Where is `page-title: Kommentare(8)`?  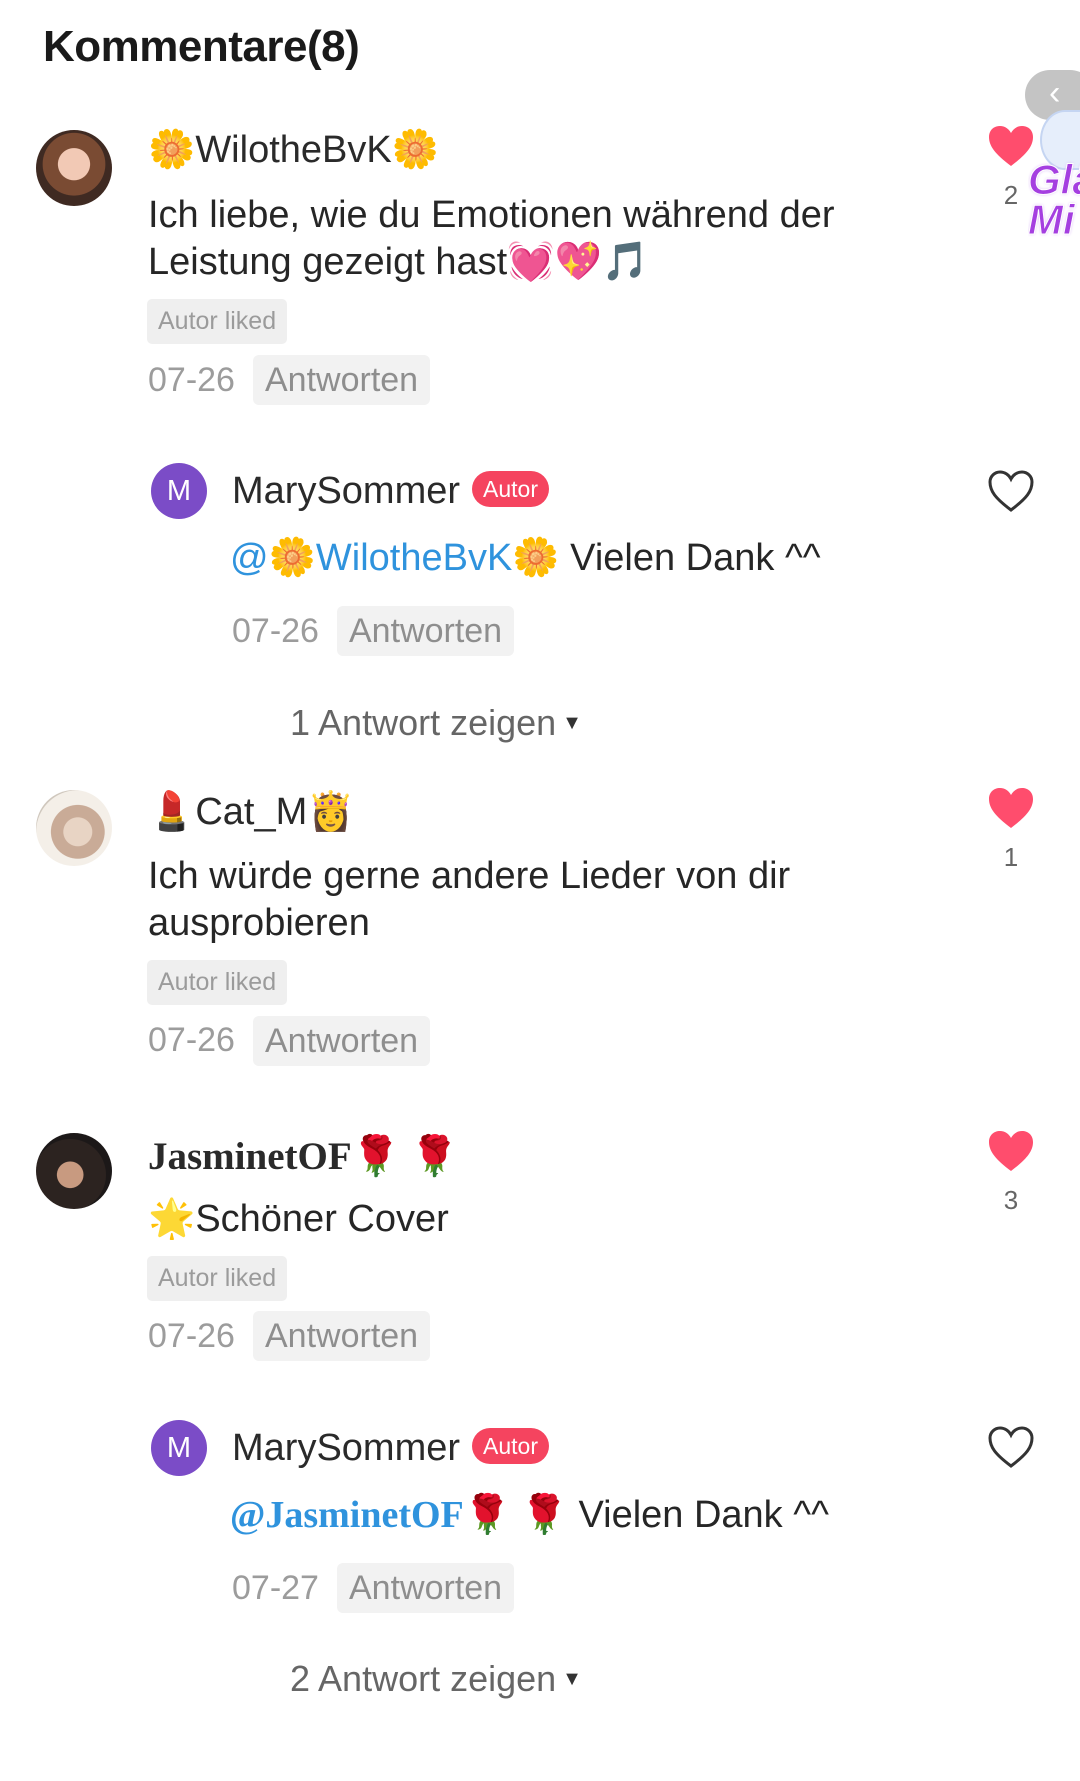
page-title: Kommentare(8) is located at coordinates (201, 46).